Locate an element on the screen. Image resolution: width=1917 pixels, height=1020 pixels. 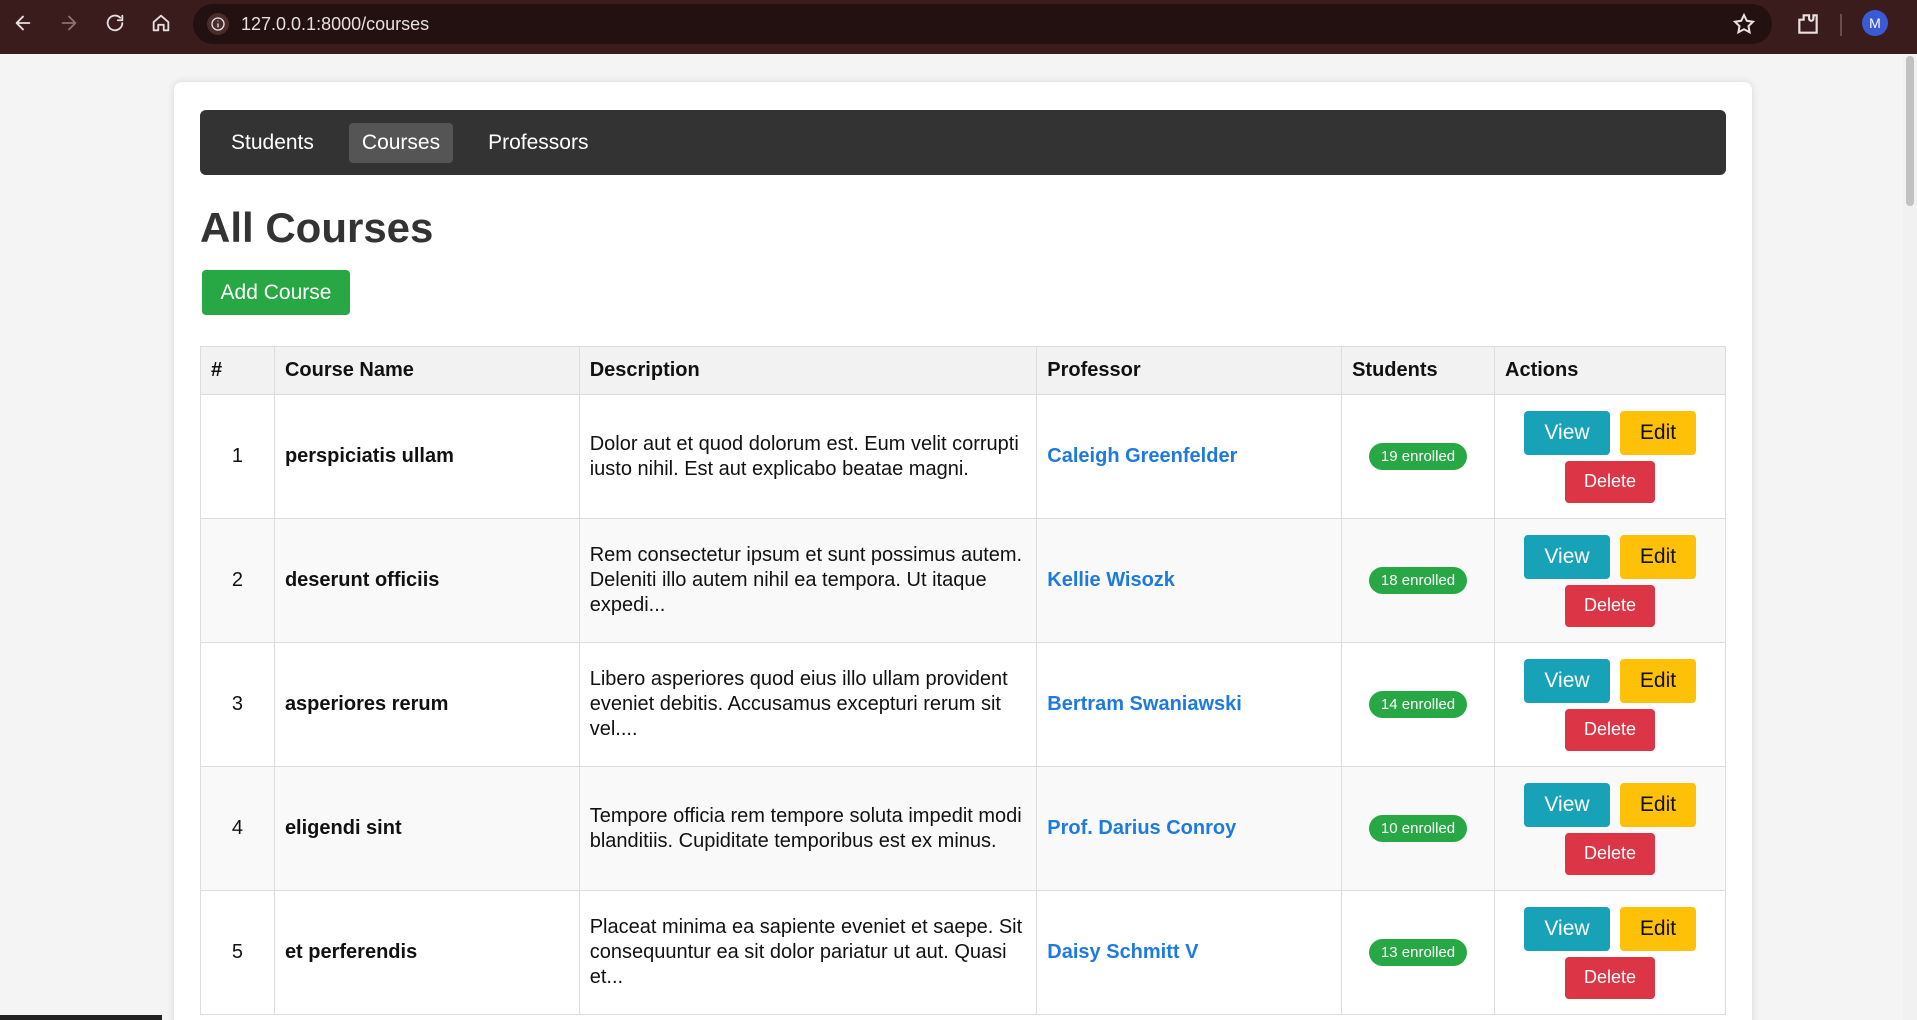
professor-link: Prof. Darius Conroy is located at coordinates (1189, 828).